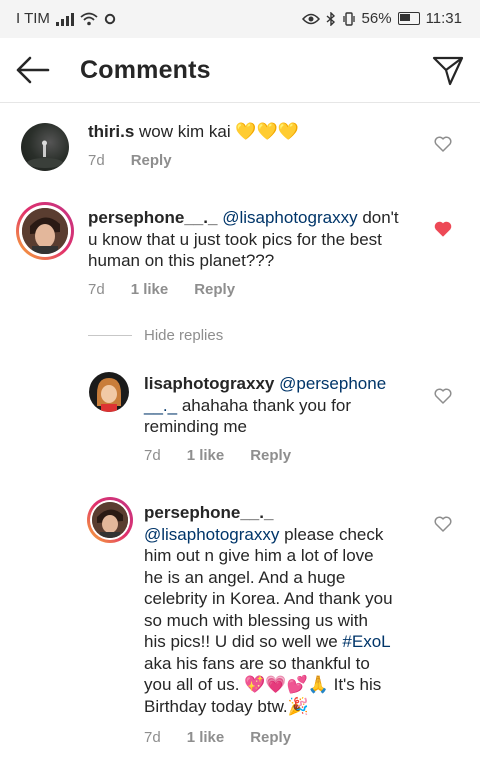 The height and width of the screenshot is (759, 480). Describe the element at coordinates (109, 392) in the screenshot. I see `avatar-lisaphotograxxy` at that location.